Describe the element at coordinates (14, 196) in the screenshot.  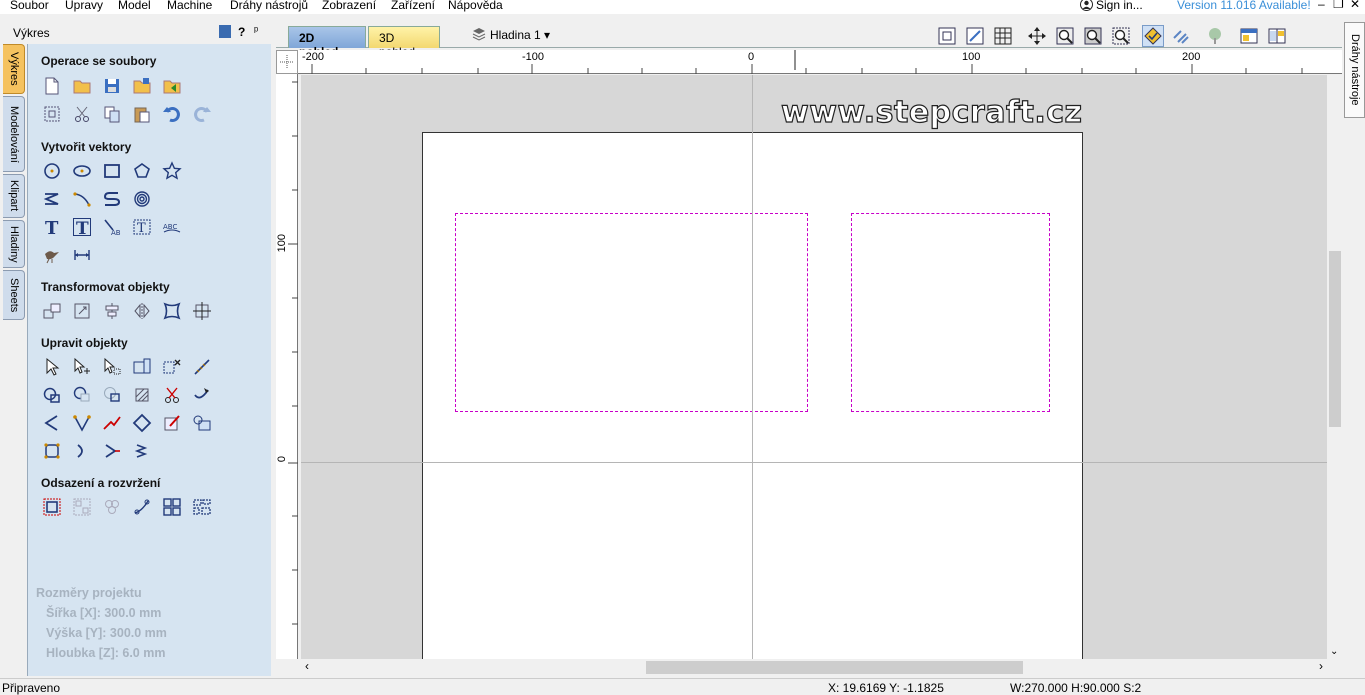
I see `tab-klipart: Klipart` at that location.